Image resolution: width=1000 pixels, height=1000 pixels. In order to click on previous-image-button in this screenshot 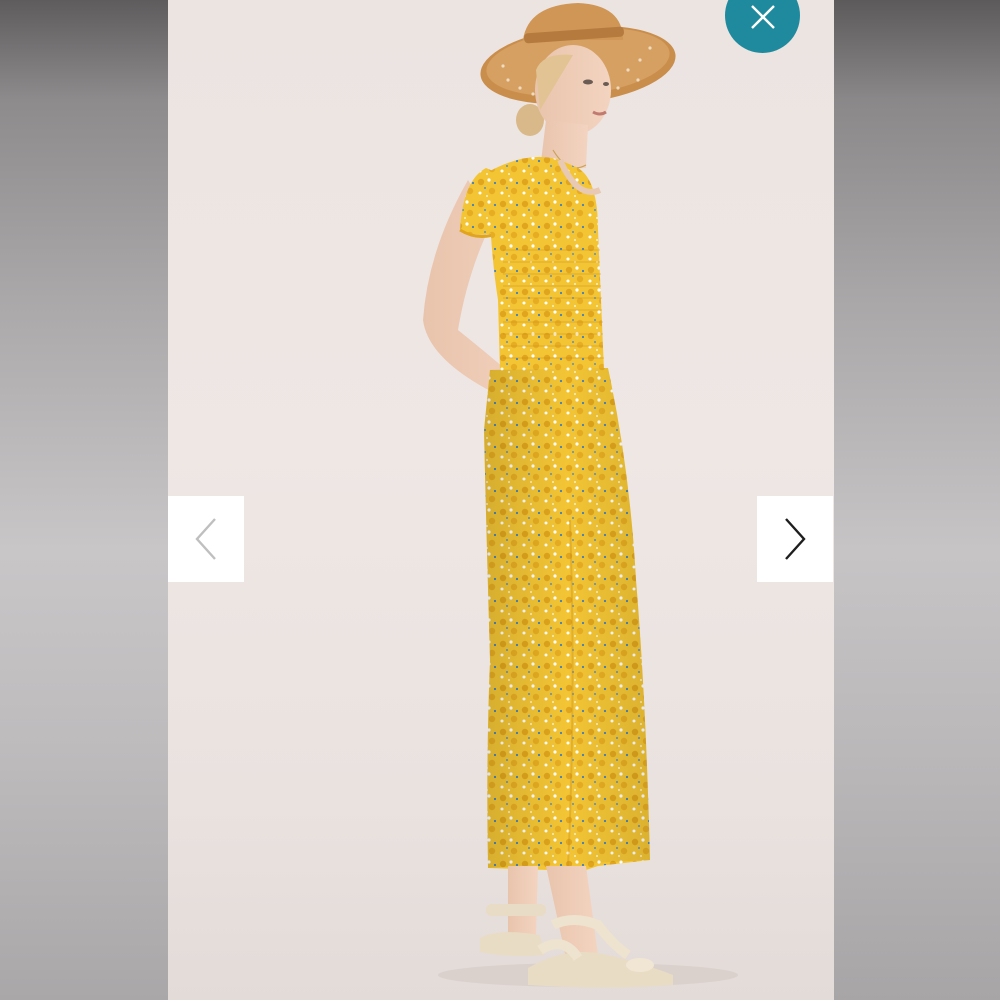, I will do `click(206, 539)`.